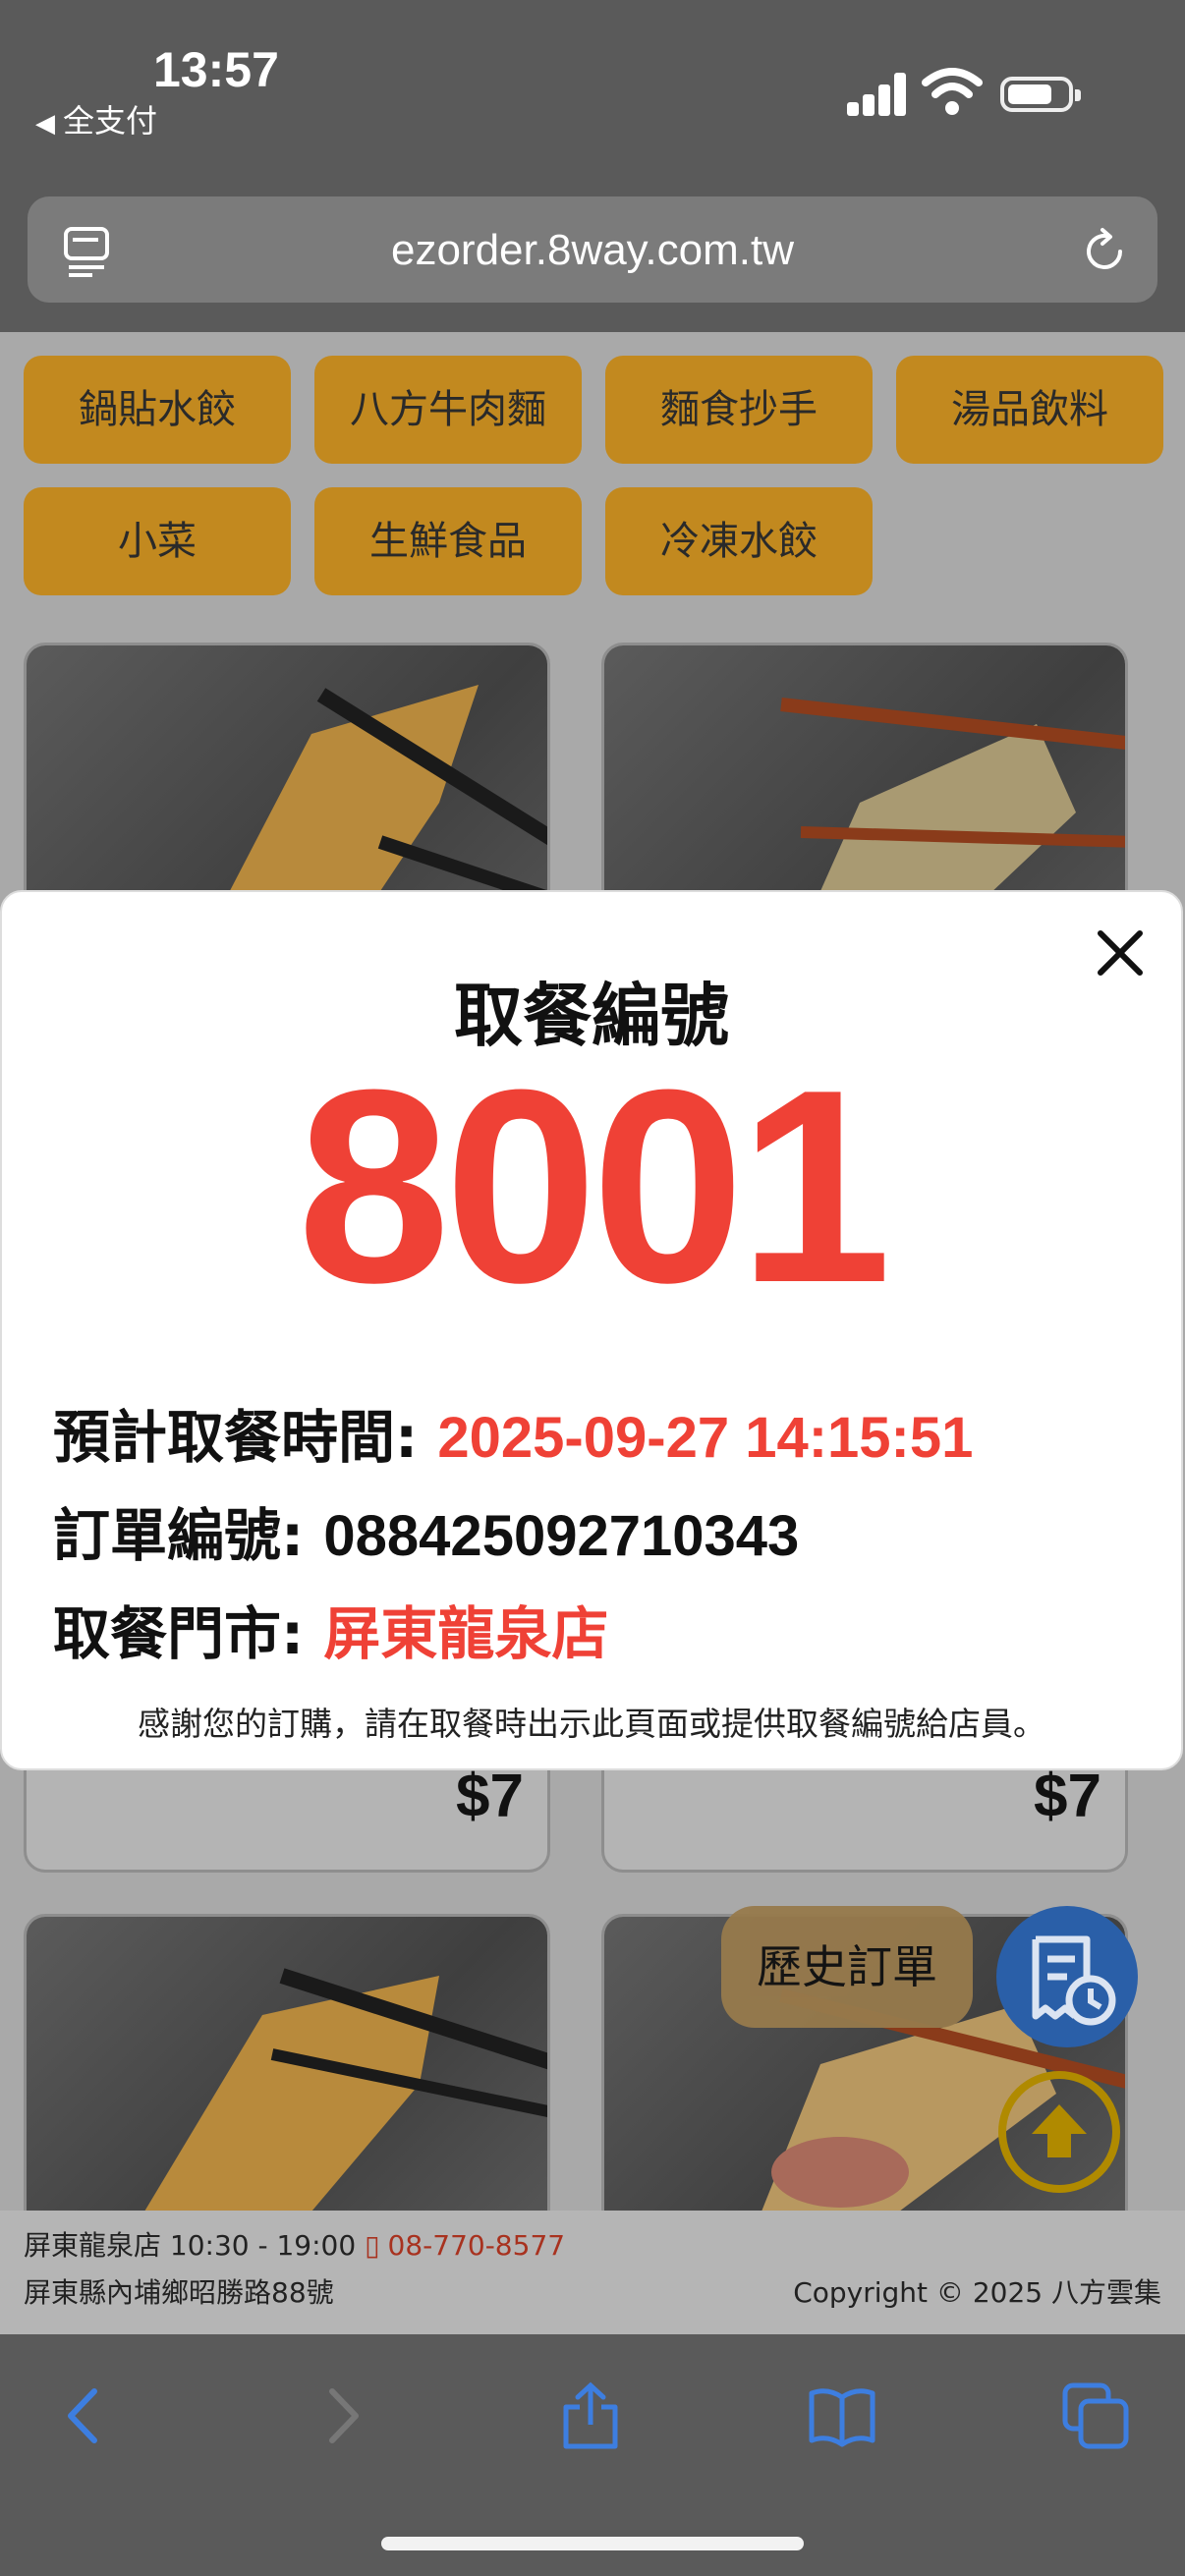  I want to click on back-to-app-link: ◀ 全支付, so click(96, 118).